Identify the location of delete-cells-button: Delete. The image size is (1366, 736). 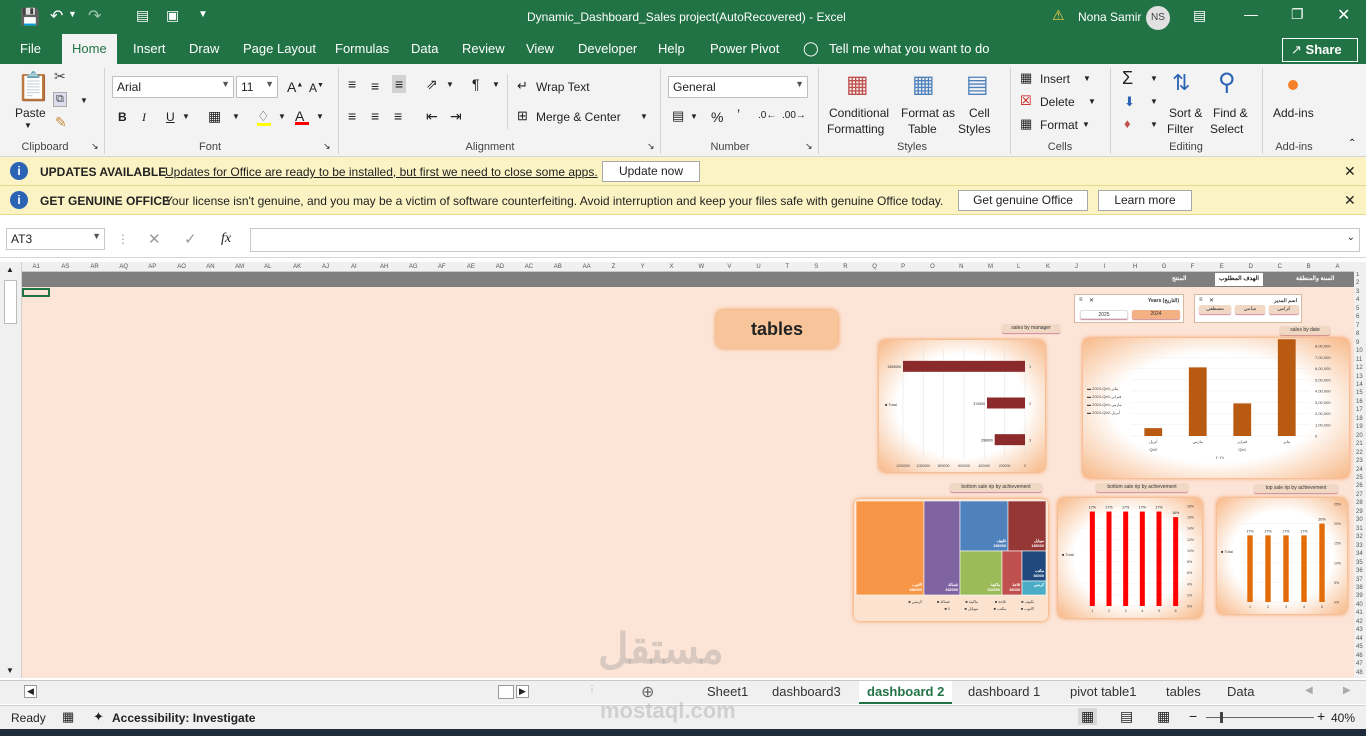
(1057, 102).